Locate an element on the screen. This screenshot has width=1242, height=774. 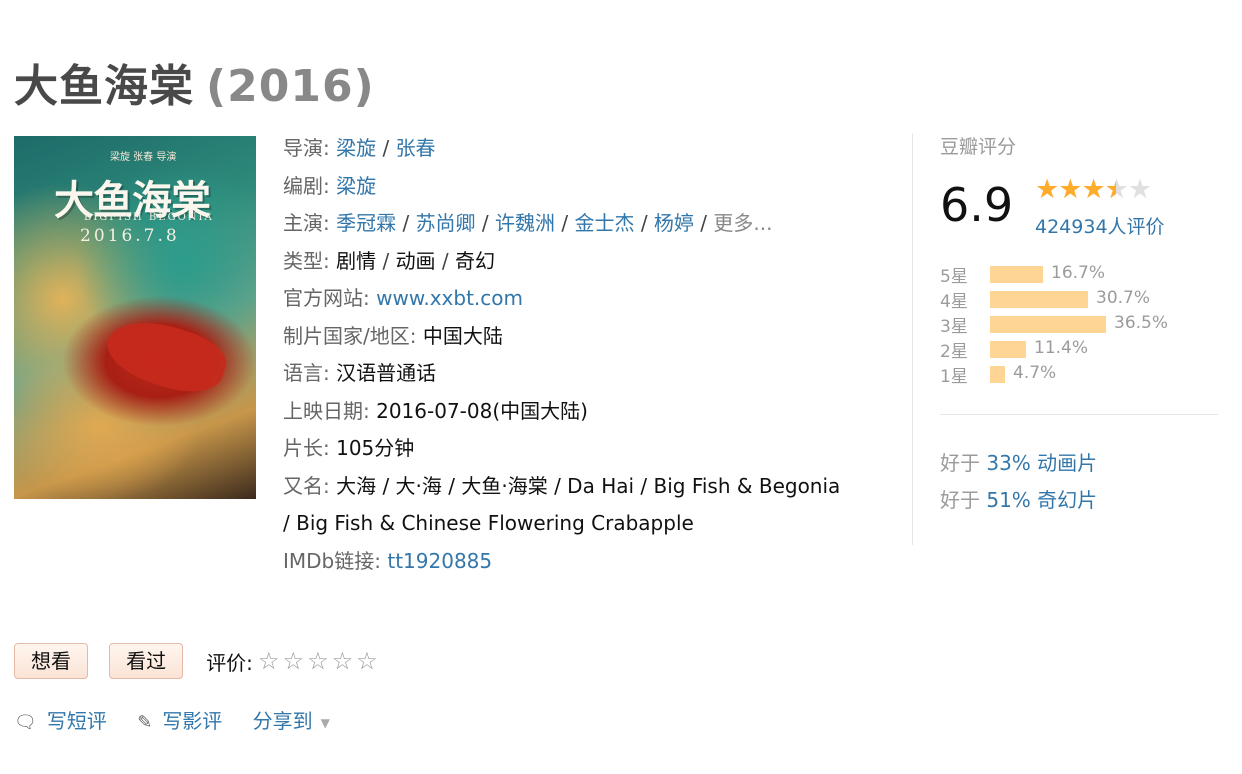
writer-row: 编剧: 梁旋 is located at coordinates (568, 187).